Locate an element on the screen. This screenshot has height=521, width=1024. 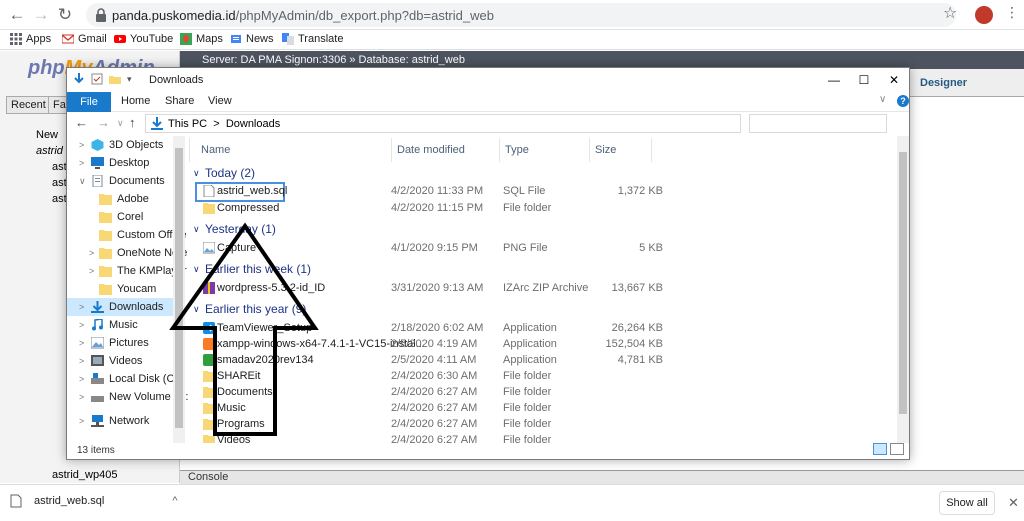
quick-access-toolbar: ▾ is located at coordinates (102, 79).